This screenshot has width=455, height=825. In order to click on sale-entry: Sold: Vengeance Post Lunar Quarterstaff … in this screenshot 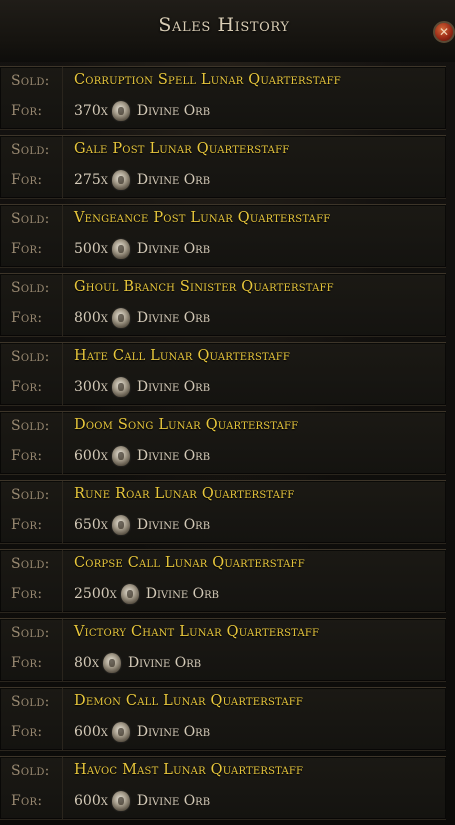, I will do `click(223, 236)`.